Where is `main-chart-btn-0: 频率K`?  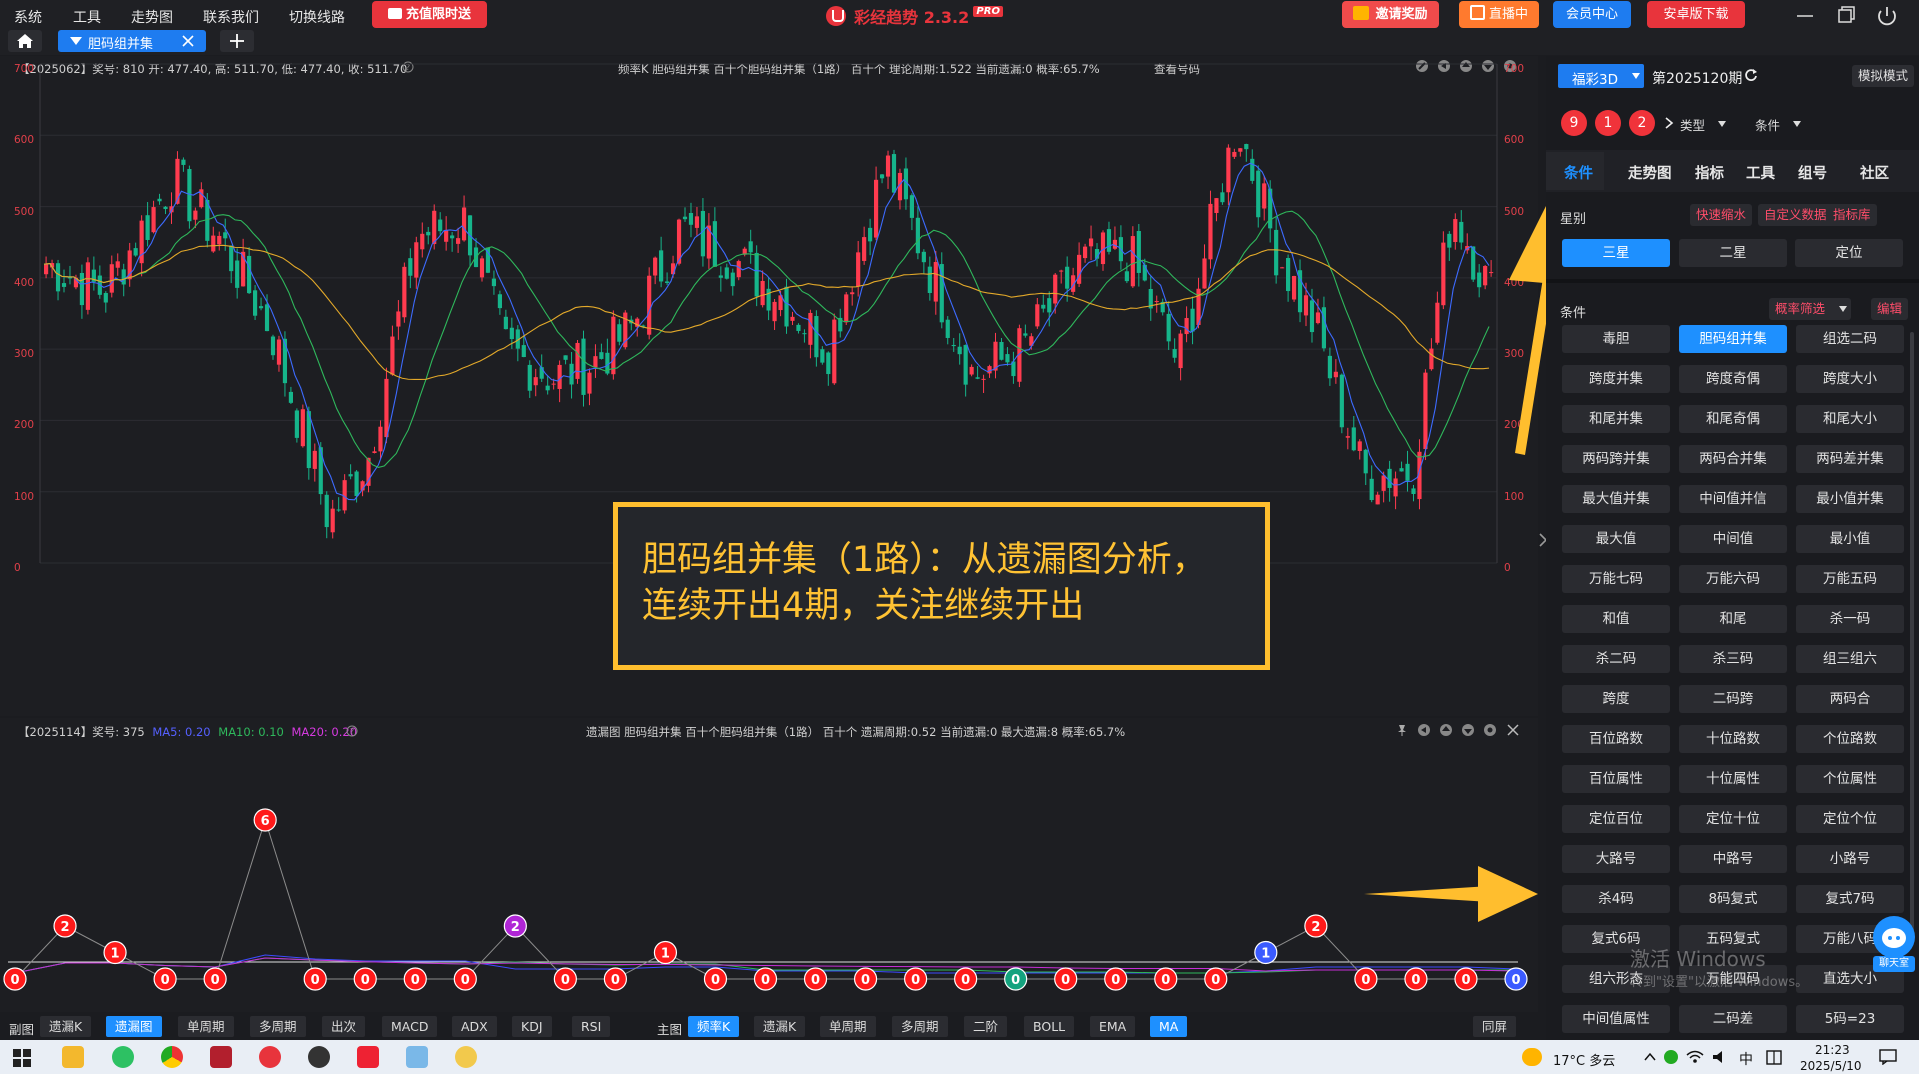 main-chart-btn-0: 频率K is located at coordinates (714, 1026).